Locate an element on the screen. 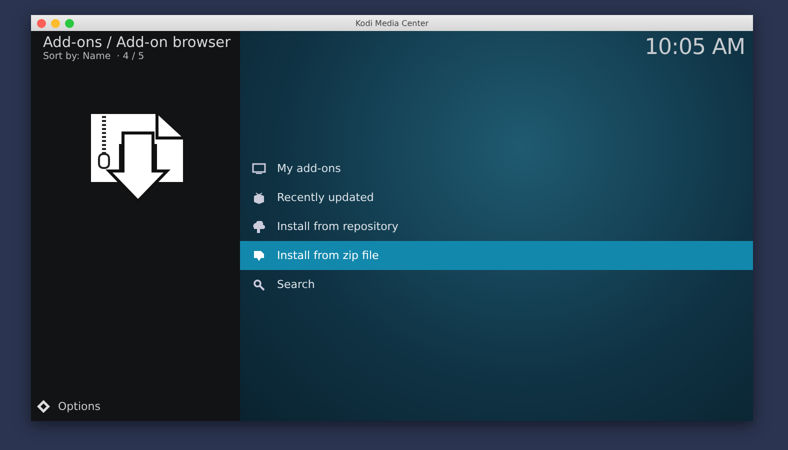 This screenshot has height=450, width=788. menu-item: My add-ons is located at coordinates (496, 168).